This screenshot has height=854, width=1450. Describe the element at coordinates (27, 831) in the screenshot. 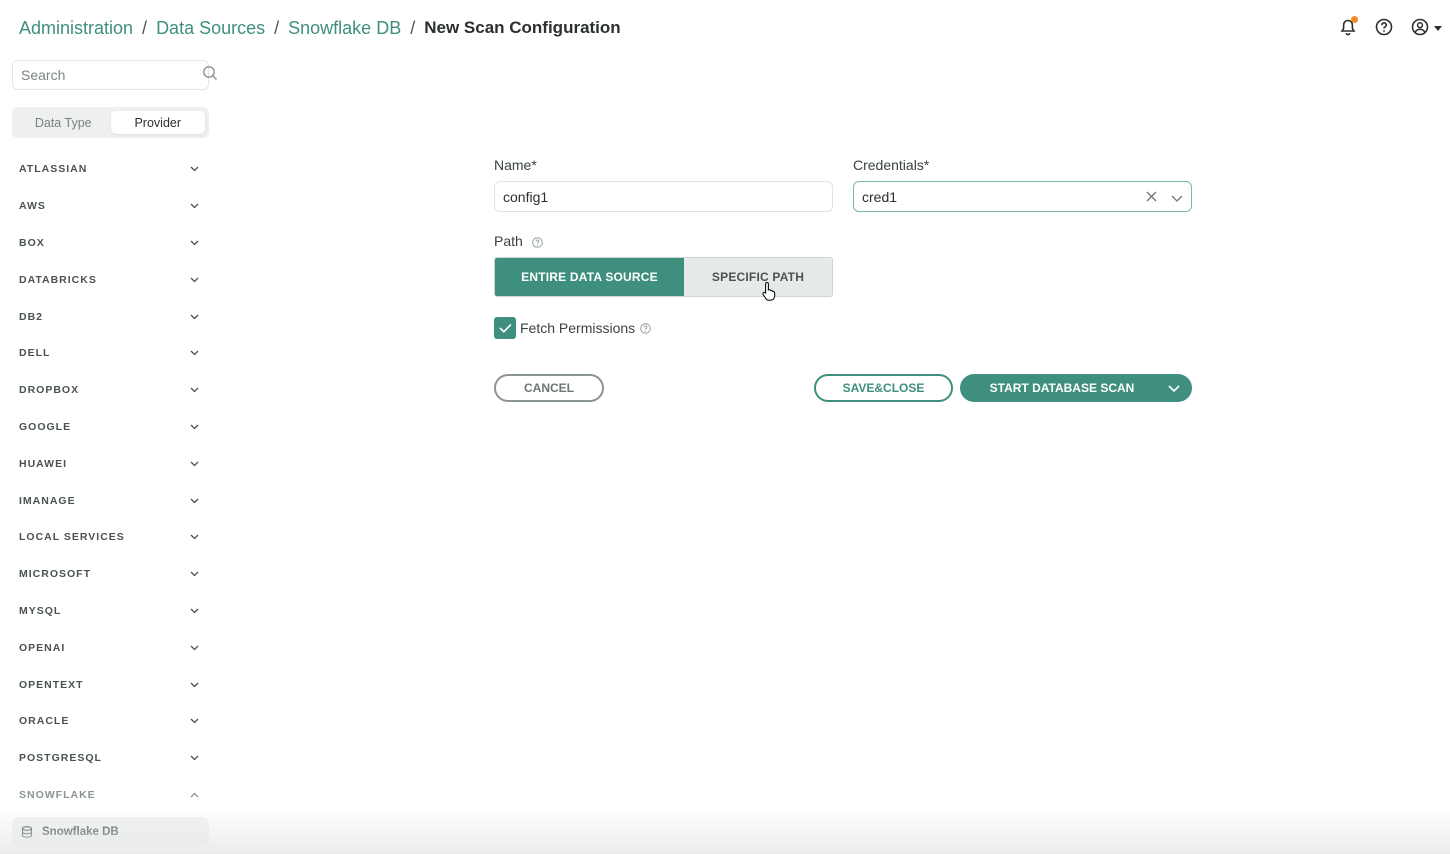

I see `database-icon` at that location.